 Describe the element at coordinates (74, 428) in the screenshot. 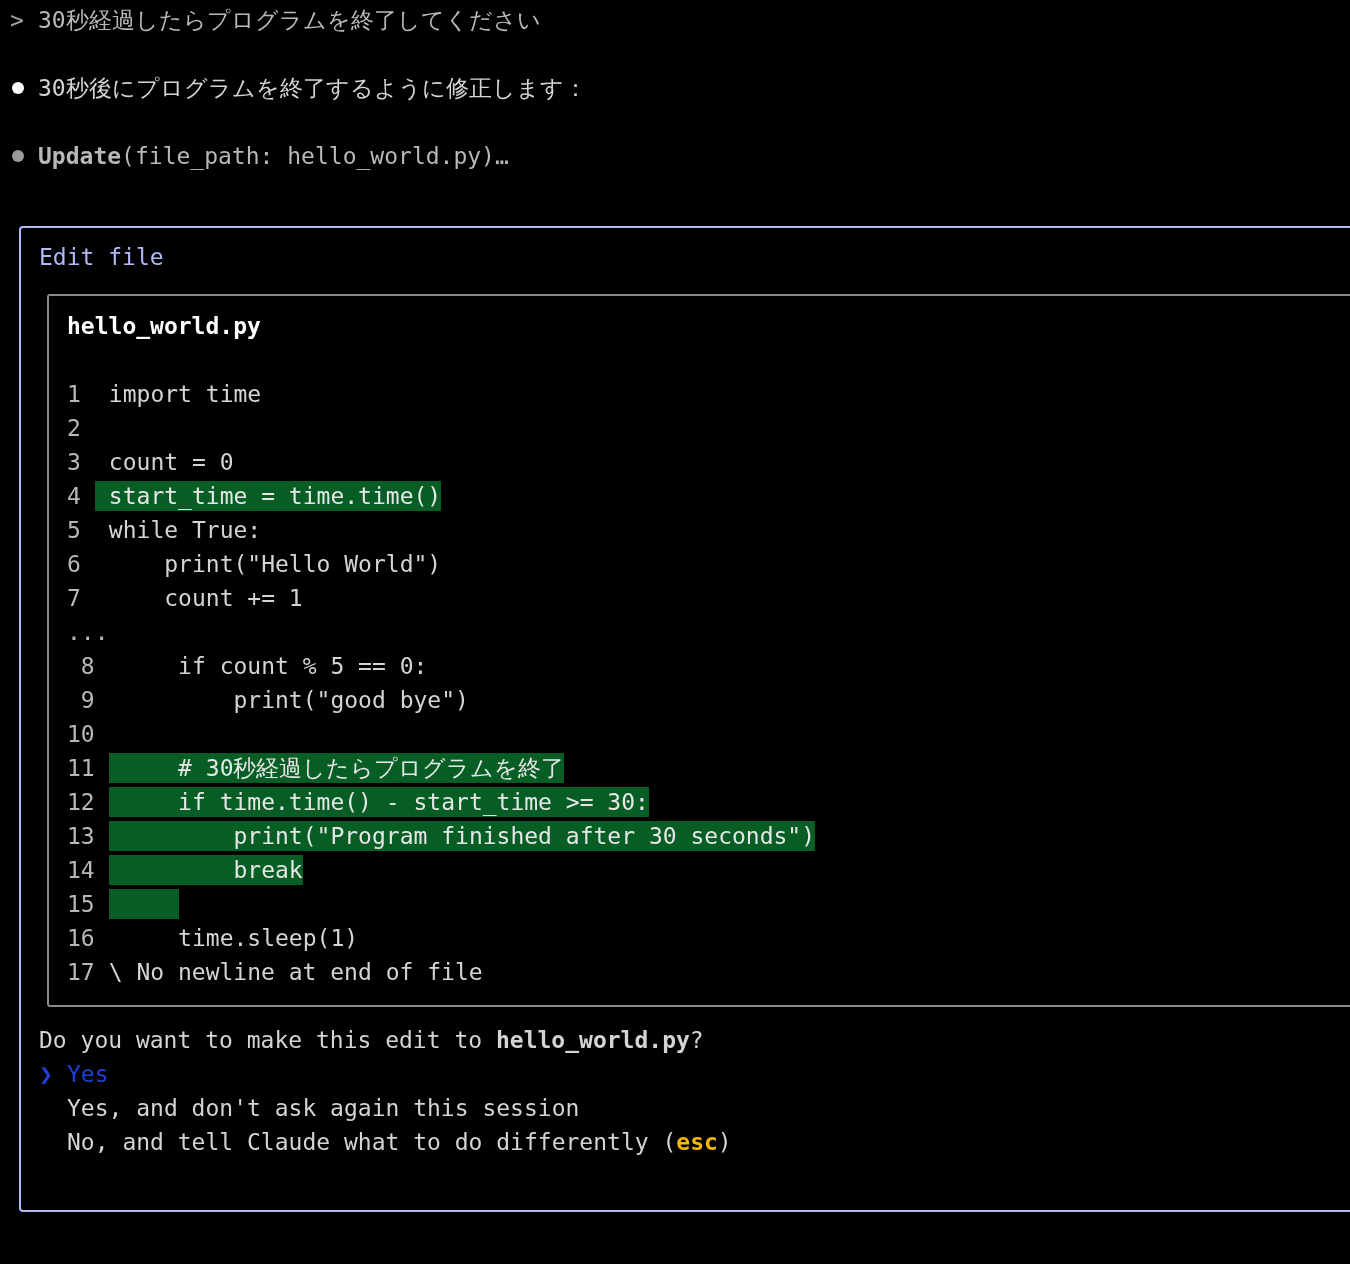

I see `line-number: 2` at that location.